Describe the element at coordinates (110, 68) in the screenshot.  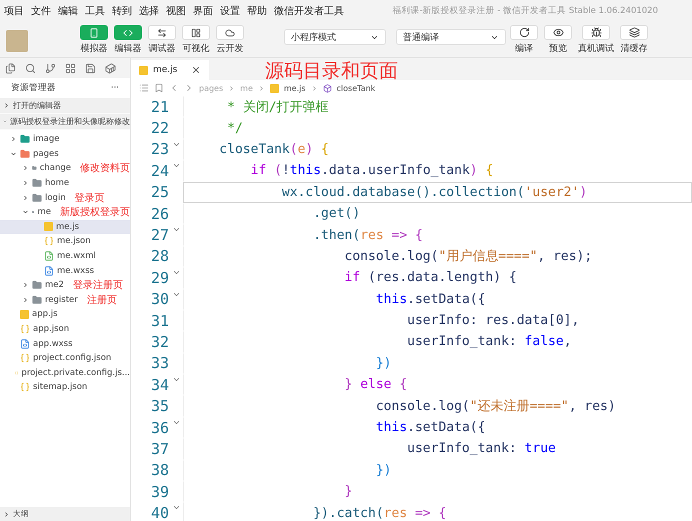
I see `container-icon` at that location.